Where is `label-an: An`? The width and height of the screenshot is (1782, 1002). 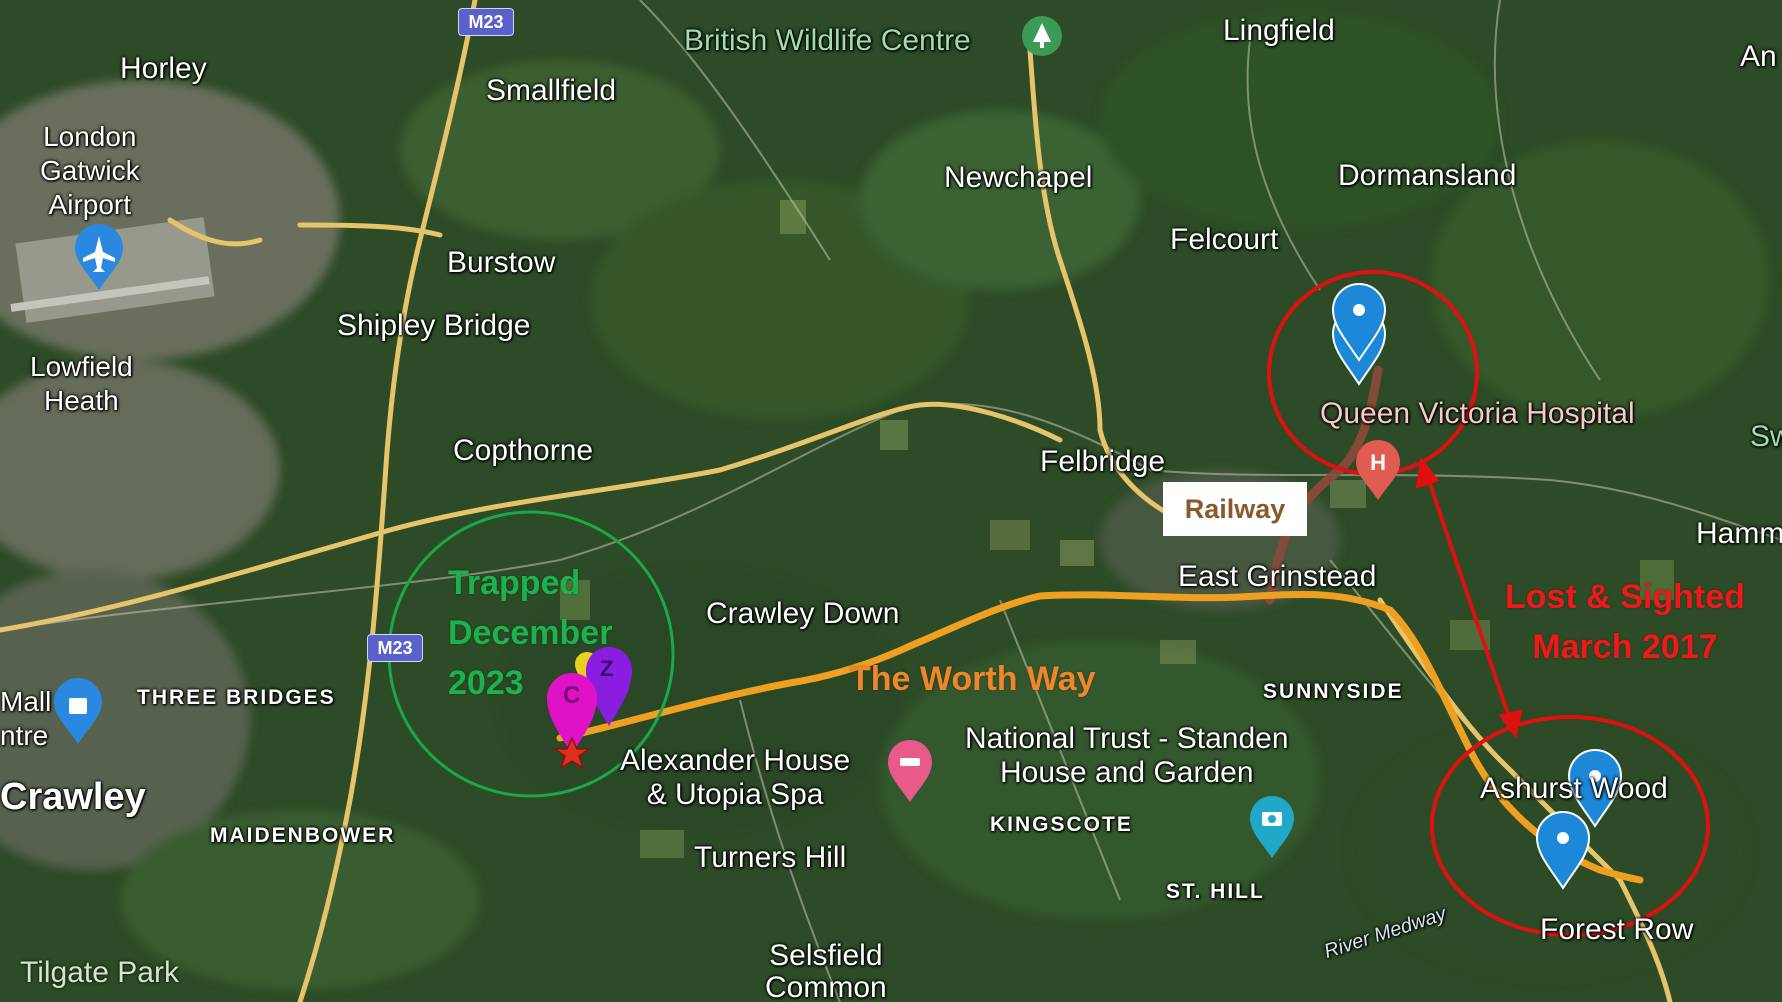 label-an: An is located at coordinates (1758, 57).